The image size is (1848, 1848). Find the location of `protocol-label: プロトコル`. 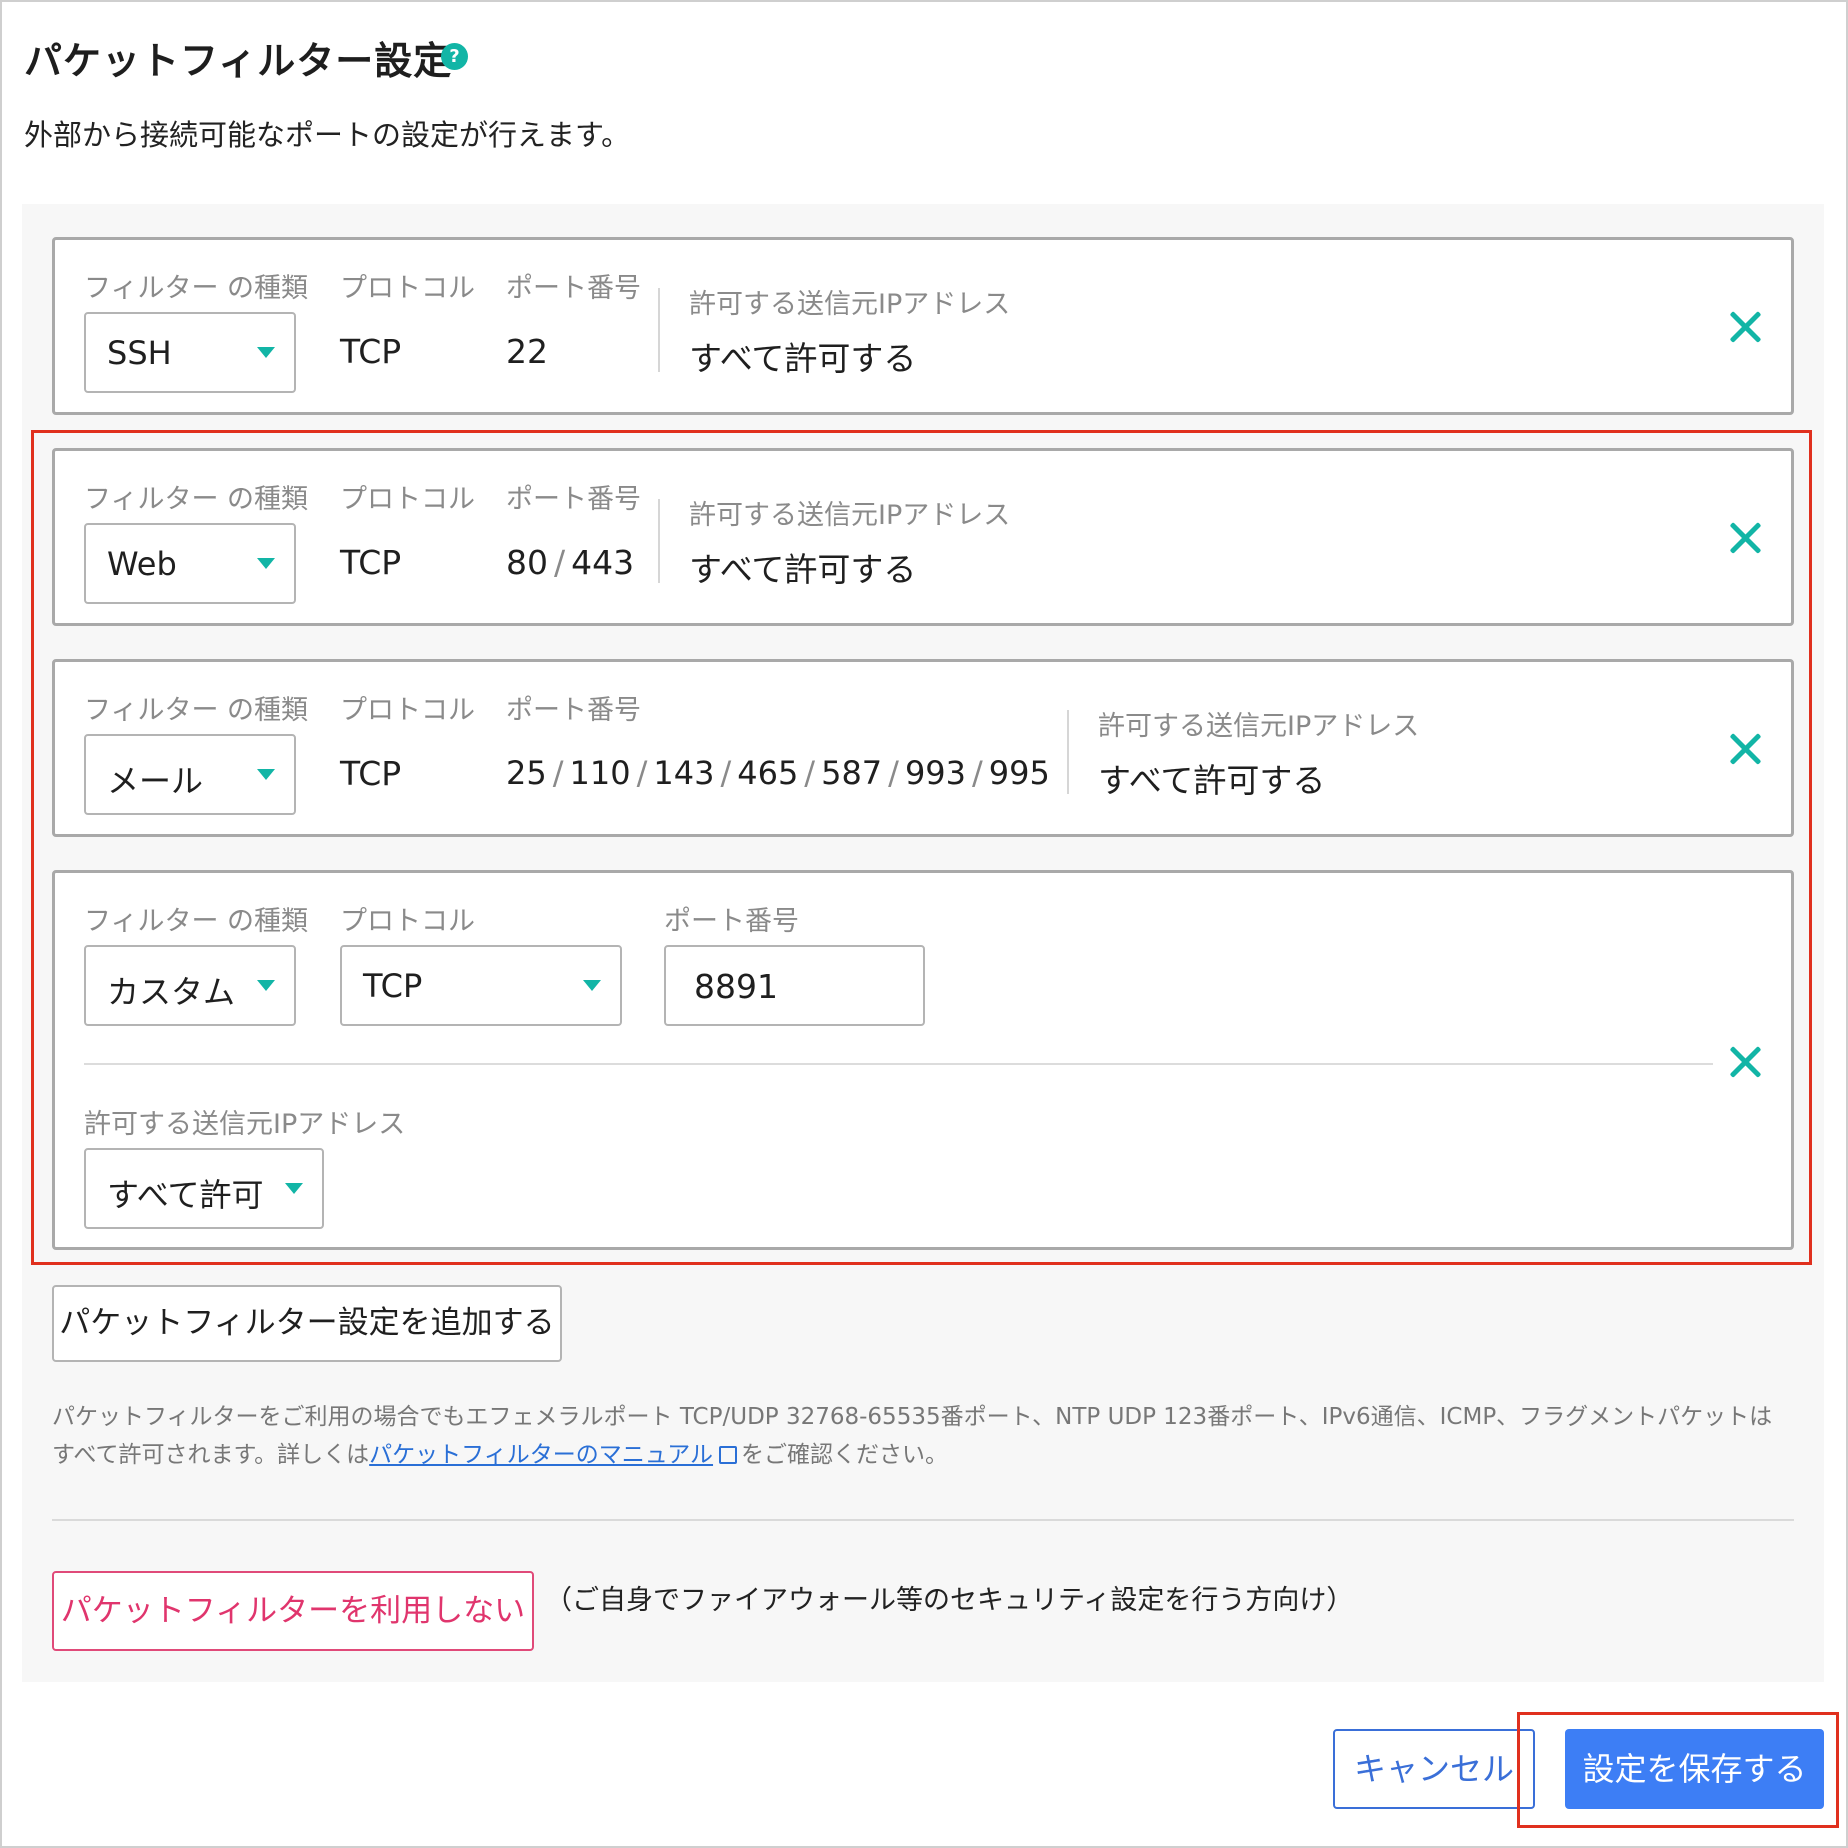

protocol-label: プロトコル is located at coordinates (407, 288).